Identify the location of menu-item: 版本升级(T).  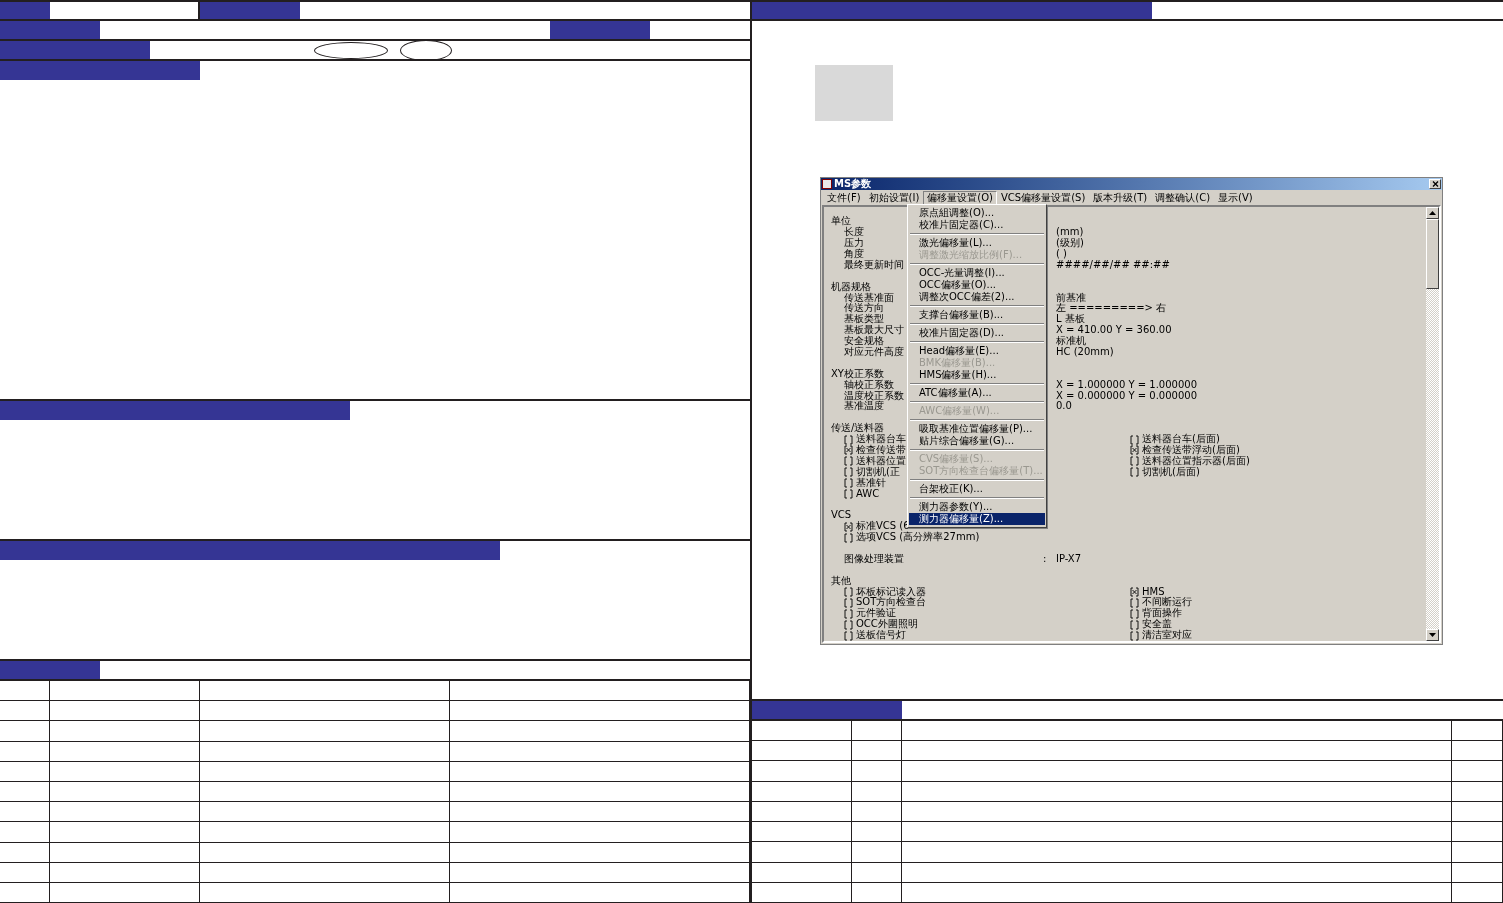
(1120, 198).